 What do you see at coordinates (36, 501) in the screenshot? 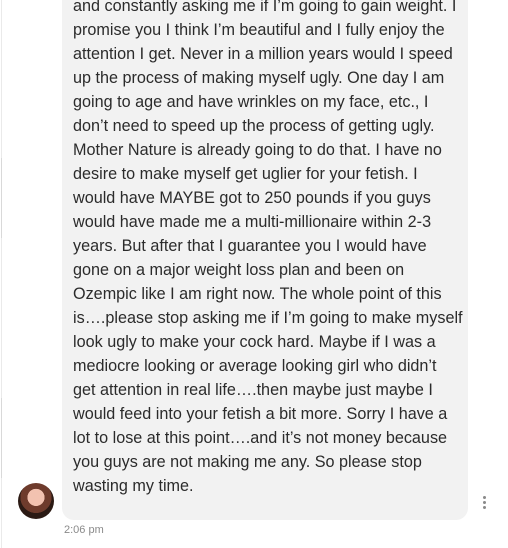
I see `sender-avatar` at bounding box center [36, 501].